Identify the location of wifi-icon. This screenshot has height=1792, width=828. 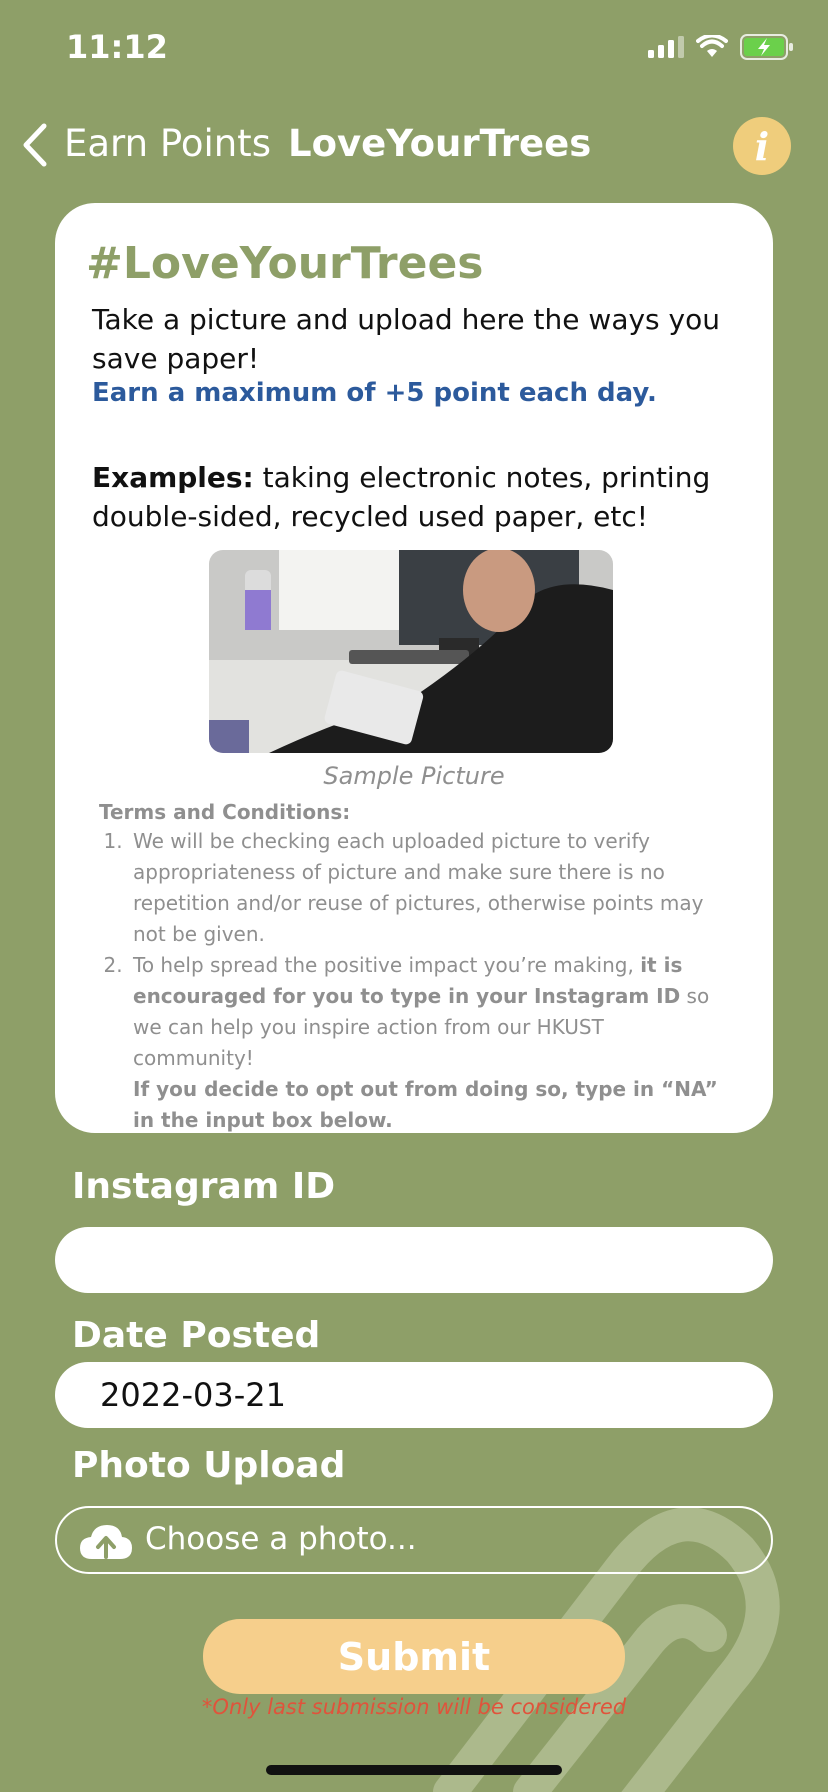
(712, 46).